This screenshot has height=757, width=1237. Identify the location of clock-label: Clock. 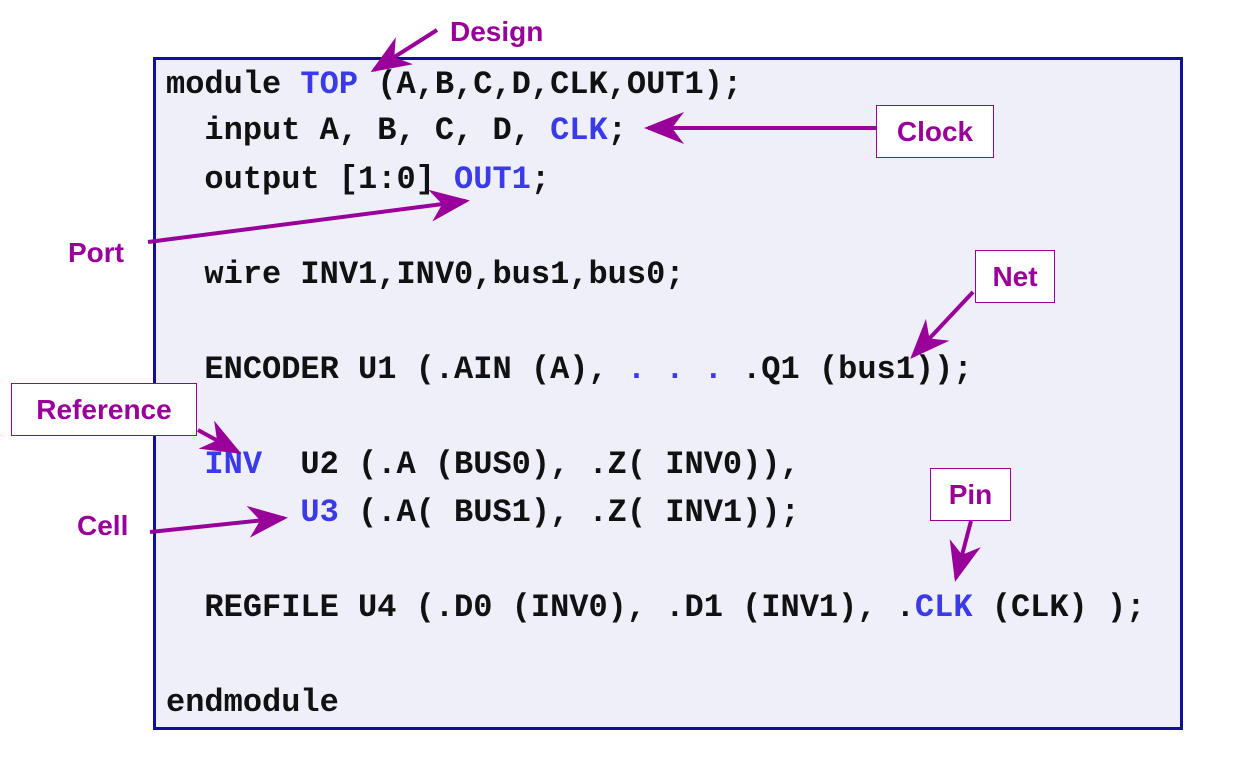
(935, 131).